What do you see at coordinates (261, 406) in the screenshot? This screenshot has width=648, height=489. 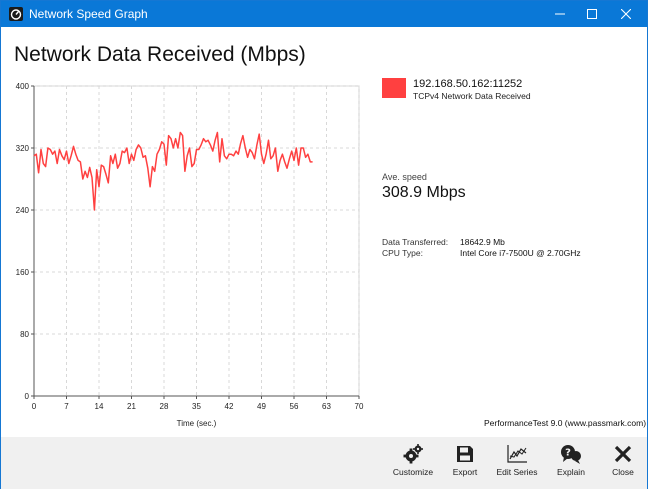 I see `x-tick-label: 49` at bounding box center [261, 406].